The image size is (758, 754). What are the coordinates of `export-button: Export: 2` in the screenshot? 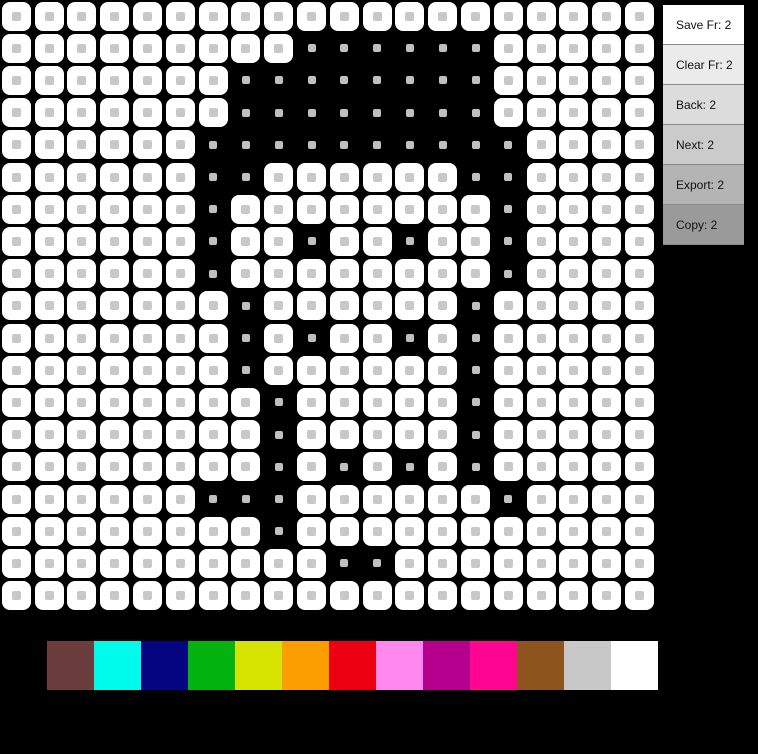 It's located at (703, 185).